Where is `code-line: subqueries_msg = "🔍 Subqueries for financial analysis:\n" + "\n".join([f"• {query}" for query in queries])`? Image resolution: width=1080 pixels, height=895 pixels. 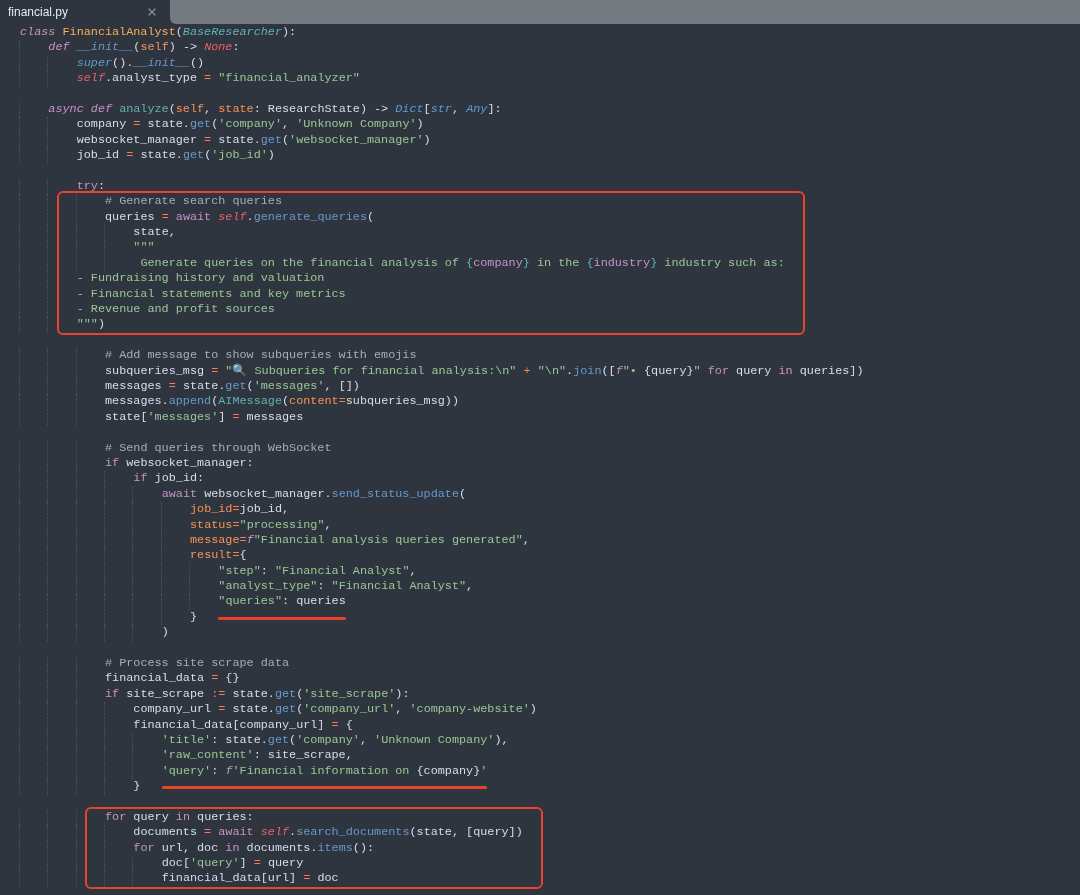
code-line: subqueries_msg = "🔍 Subqueries for financial analysis:\n" + "\n".join([f"• {query}" for query in queries]) is located at coordinates (442, 371).